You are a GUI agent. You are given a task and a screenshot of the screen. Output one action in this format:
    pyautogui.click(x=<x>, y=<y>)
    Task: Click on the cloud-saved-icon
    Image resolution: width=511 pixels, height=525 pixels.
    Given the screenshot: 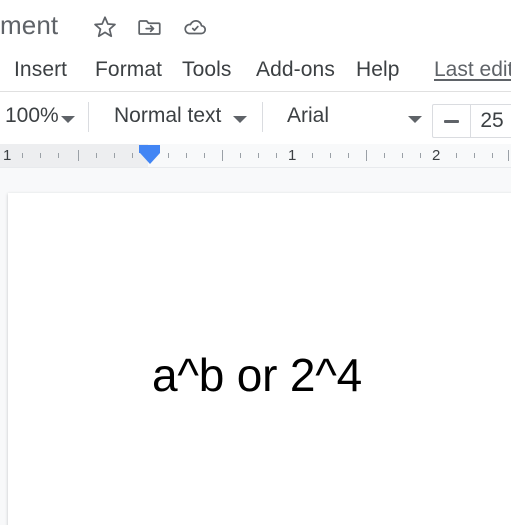 What is the action you would take?
    pyautogui.click(x=195, y=27)
    